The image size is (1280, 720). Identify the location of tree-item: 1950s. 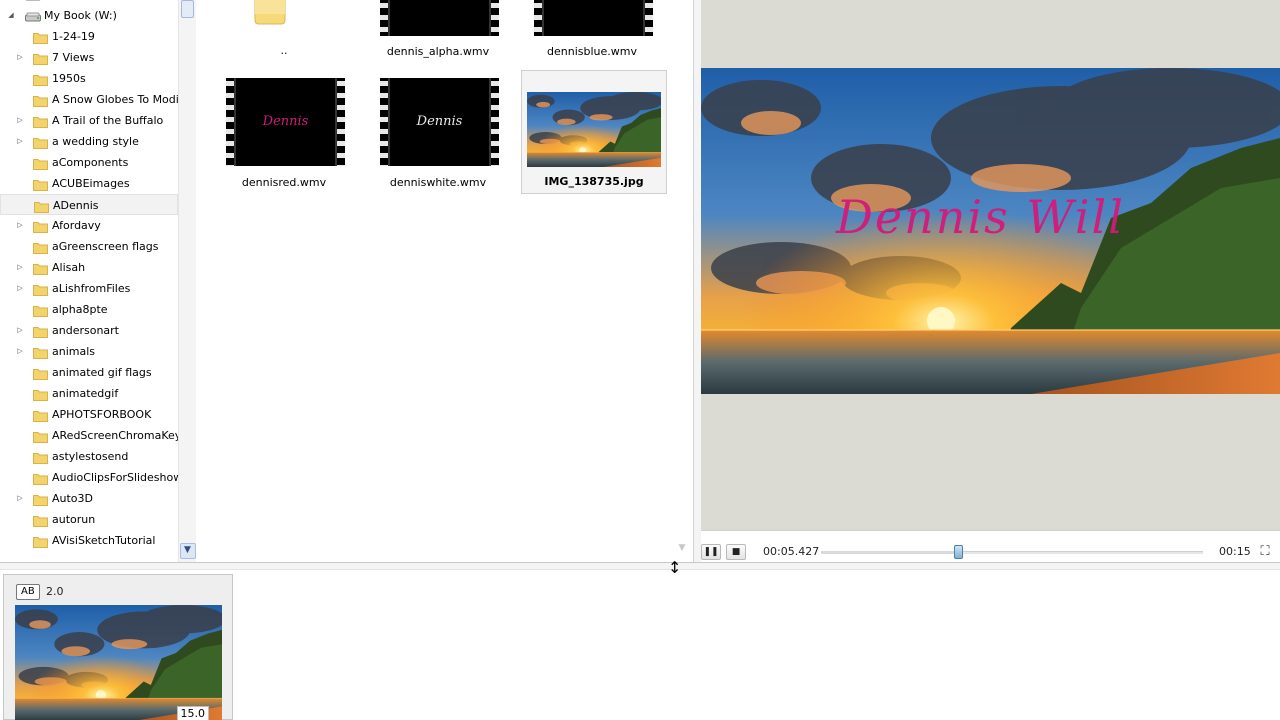
(89, 78).